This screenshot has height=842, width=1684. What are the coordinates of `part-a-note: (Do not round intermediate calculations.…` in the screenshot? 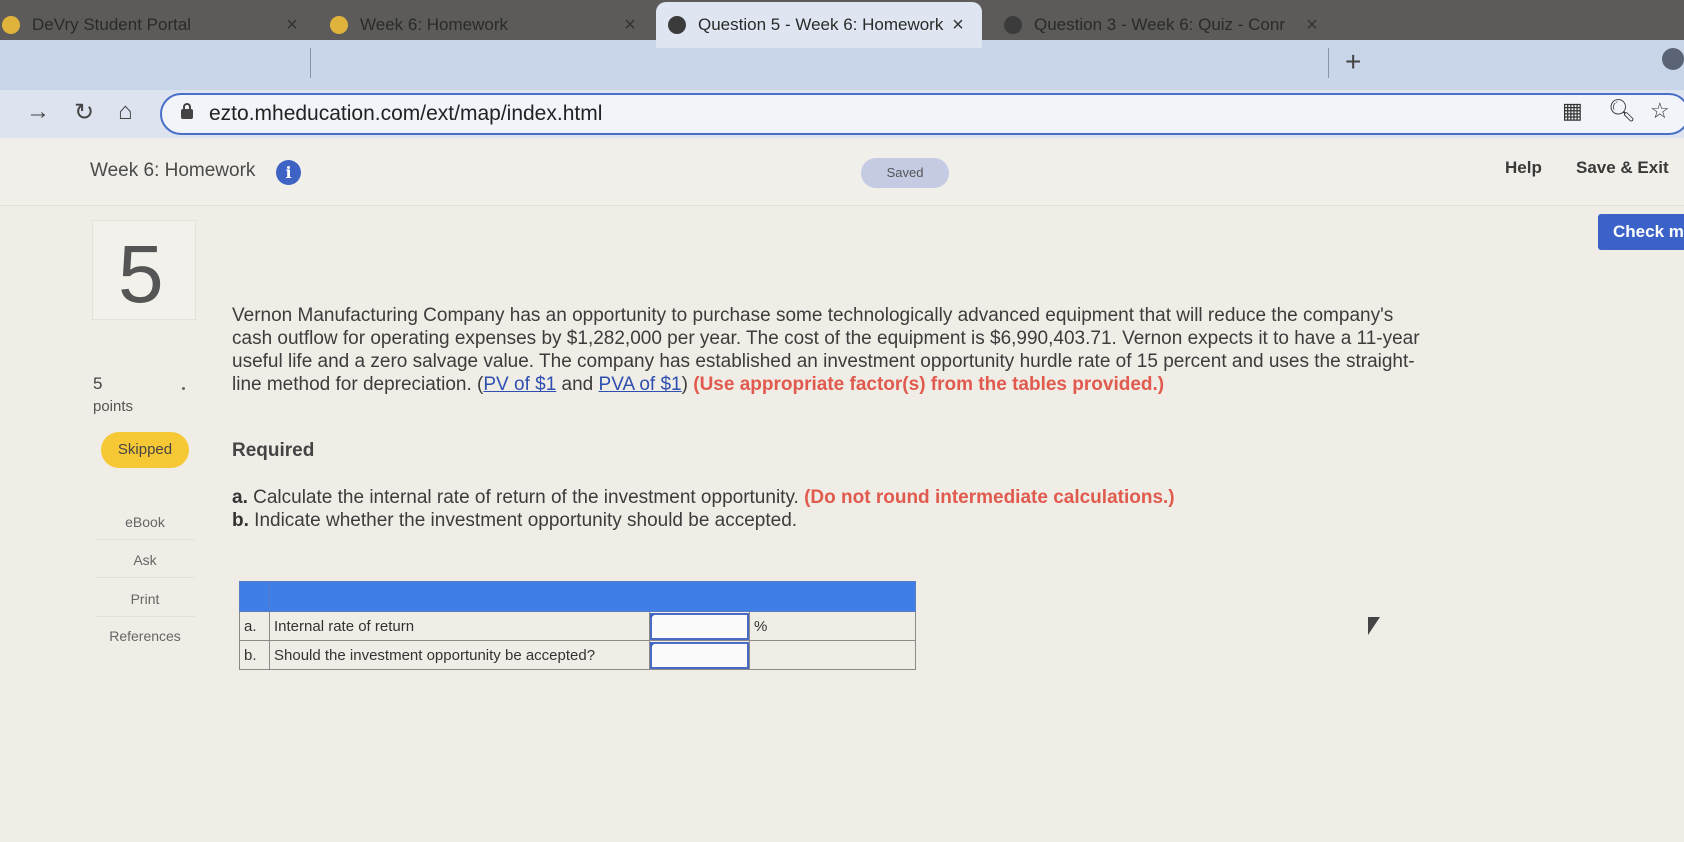 It's located at (989, 497).